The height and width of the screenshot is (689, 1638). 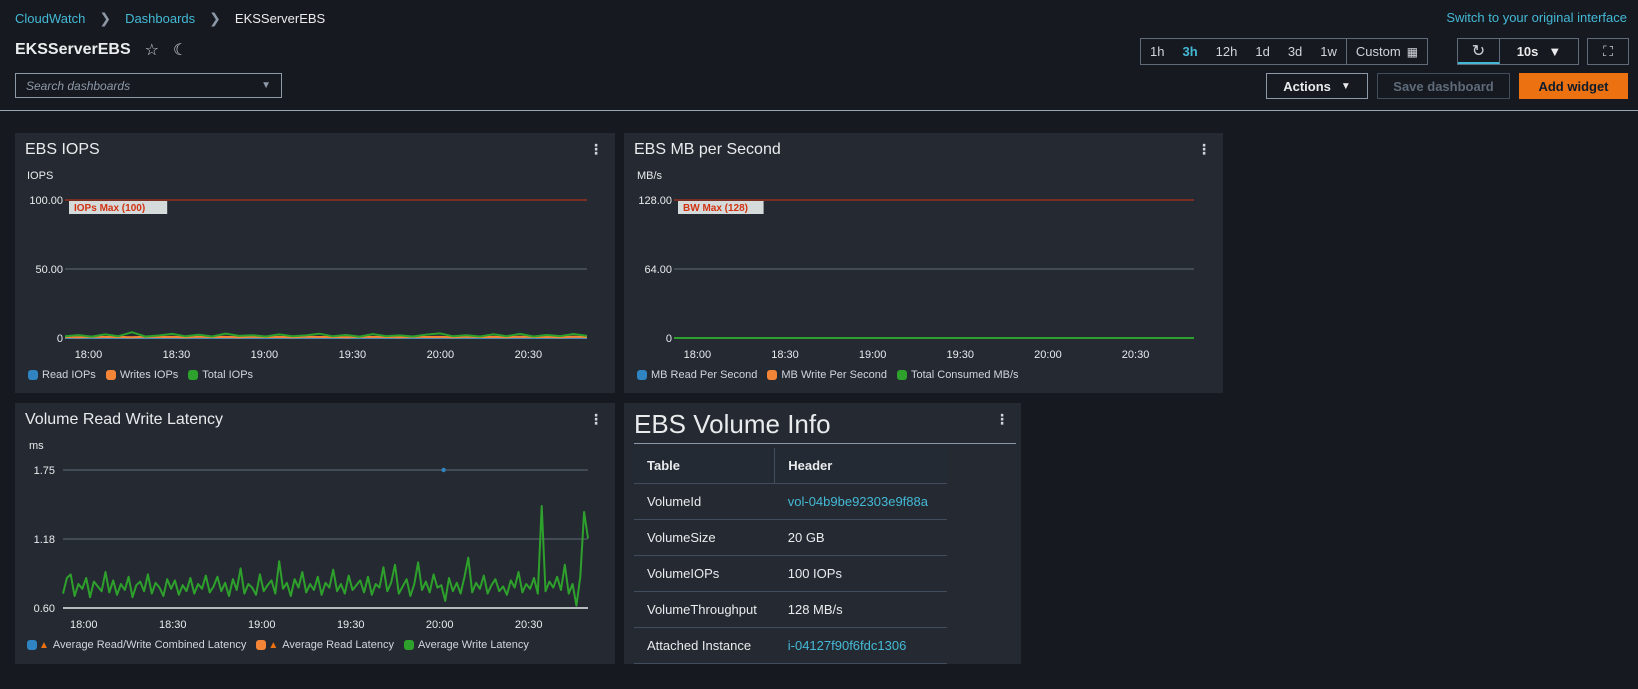 I want to click on table-row: Attached Instance i-04127f90f6fdc1306, so click(x=790, y=645).